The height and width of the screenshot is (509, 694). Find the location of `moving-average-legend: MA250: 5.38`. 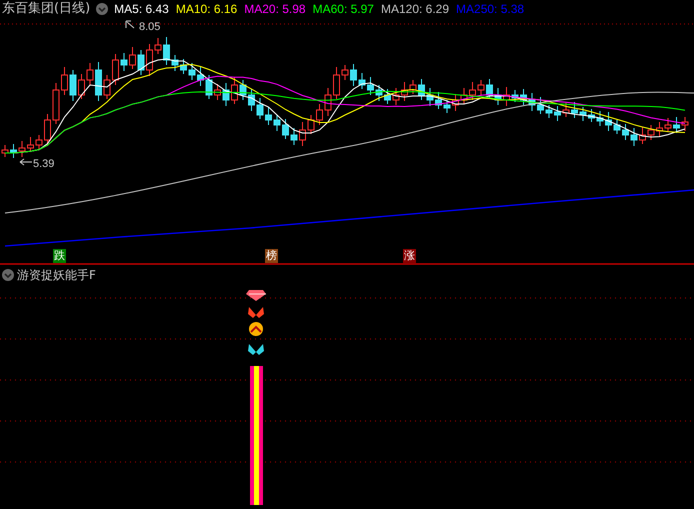

moving-average-legend: MA250: 5.38 is located at coordinates (490, 9).